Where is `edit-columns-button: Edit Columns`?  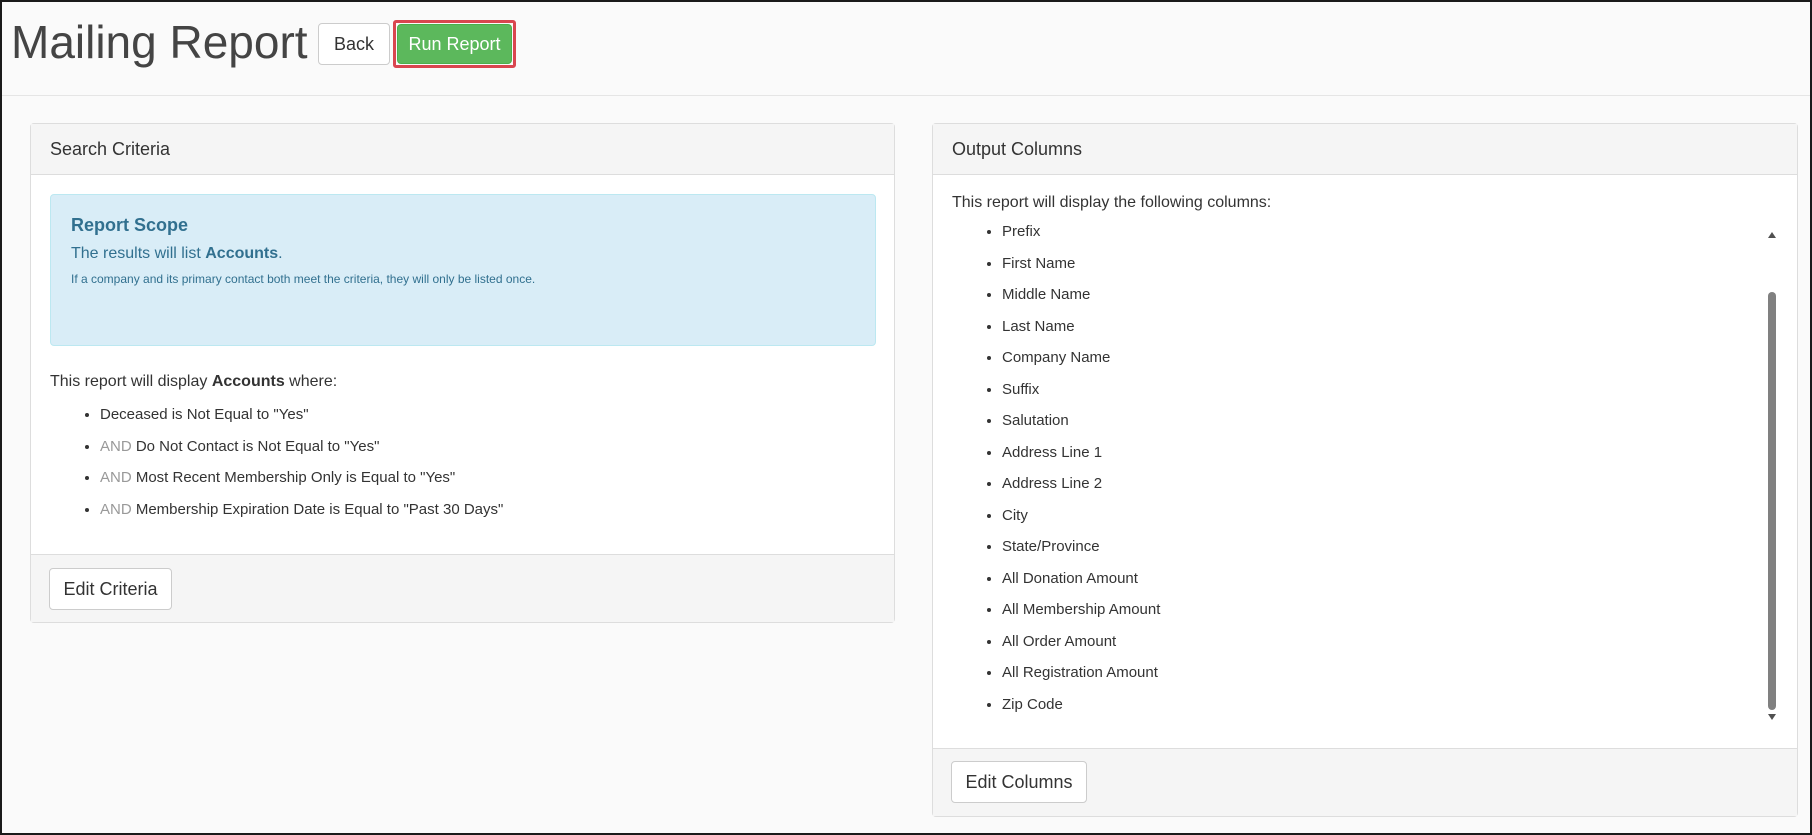
edit-columns-button: Edit Columns is located at coordinates (1019, 782).